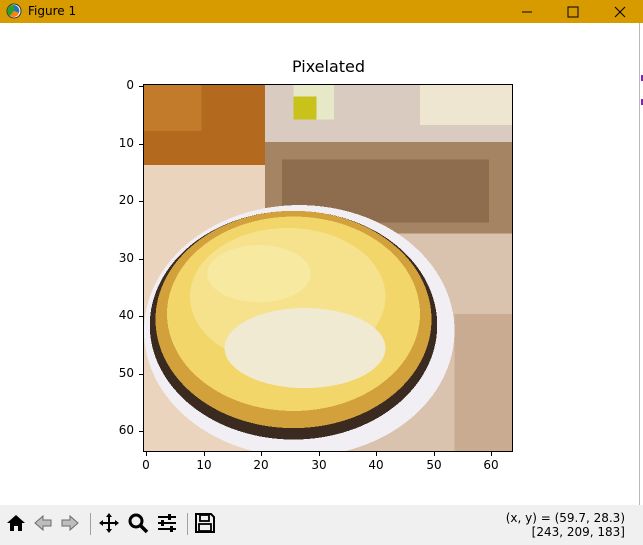  Describe the element at coordinates (565, 518) in the screenshot. I see `coords-text: (x, y) = (59.7, 28.3)` at that location.